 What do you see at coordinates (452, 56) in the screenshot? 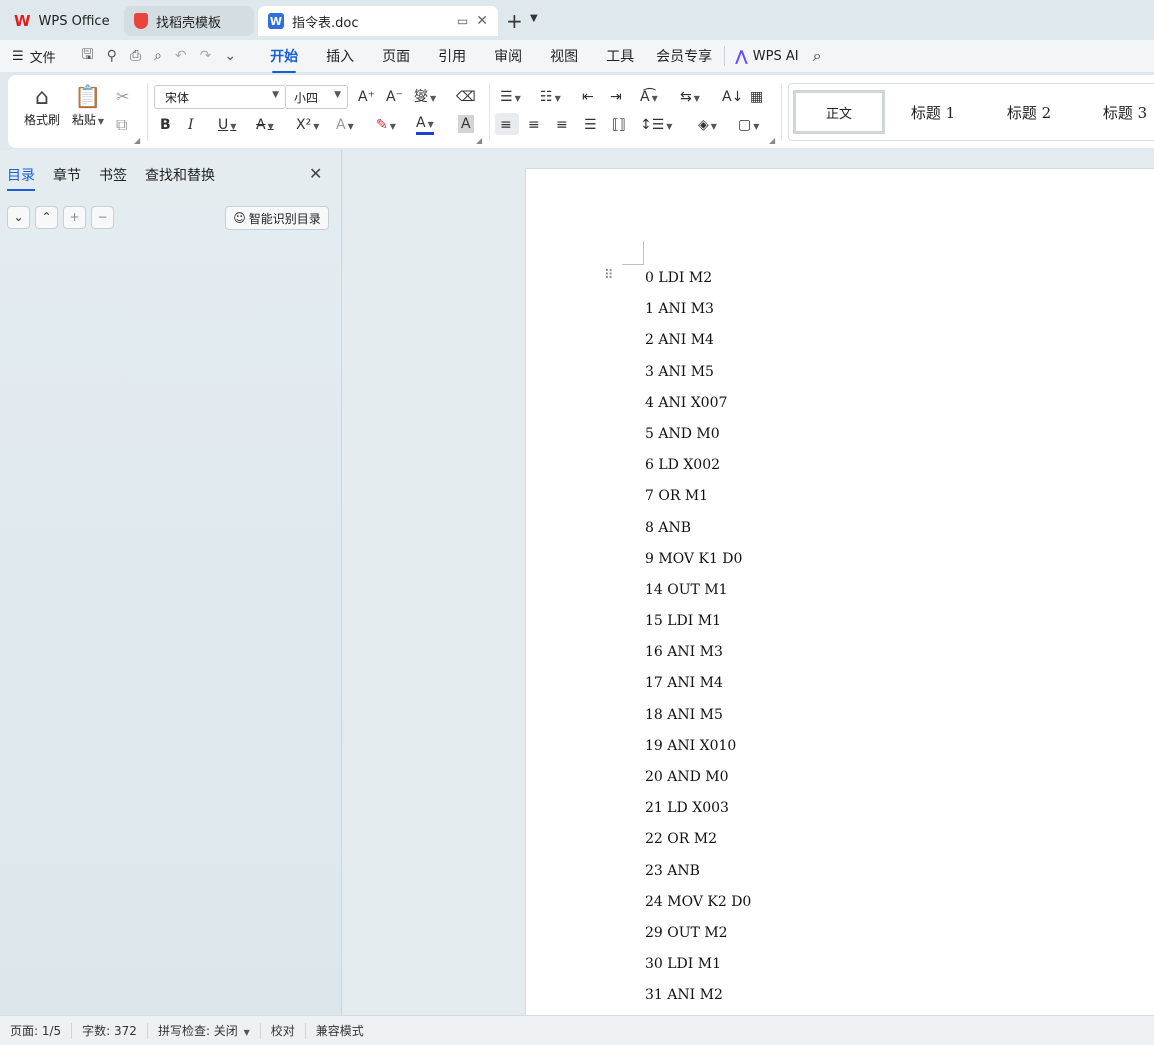
I see `tab-references: 引用` at bounding box center [452, 56].